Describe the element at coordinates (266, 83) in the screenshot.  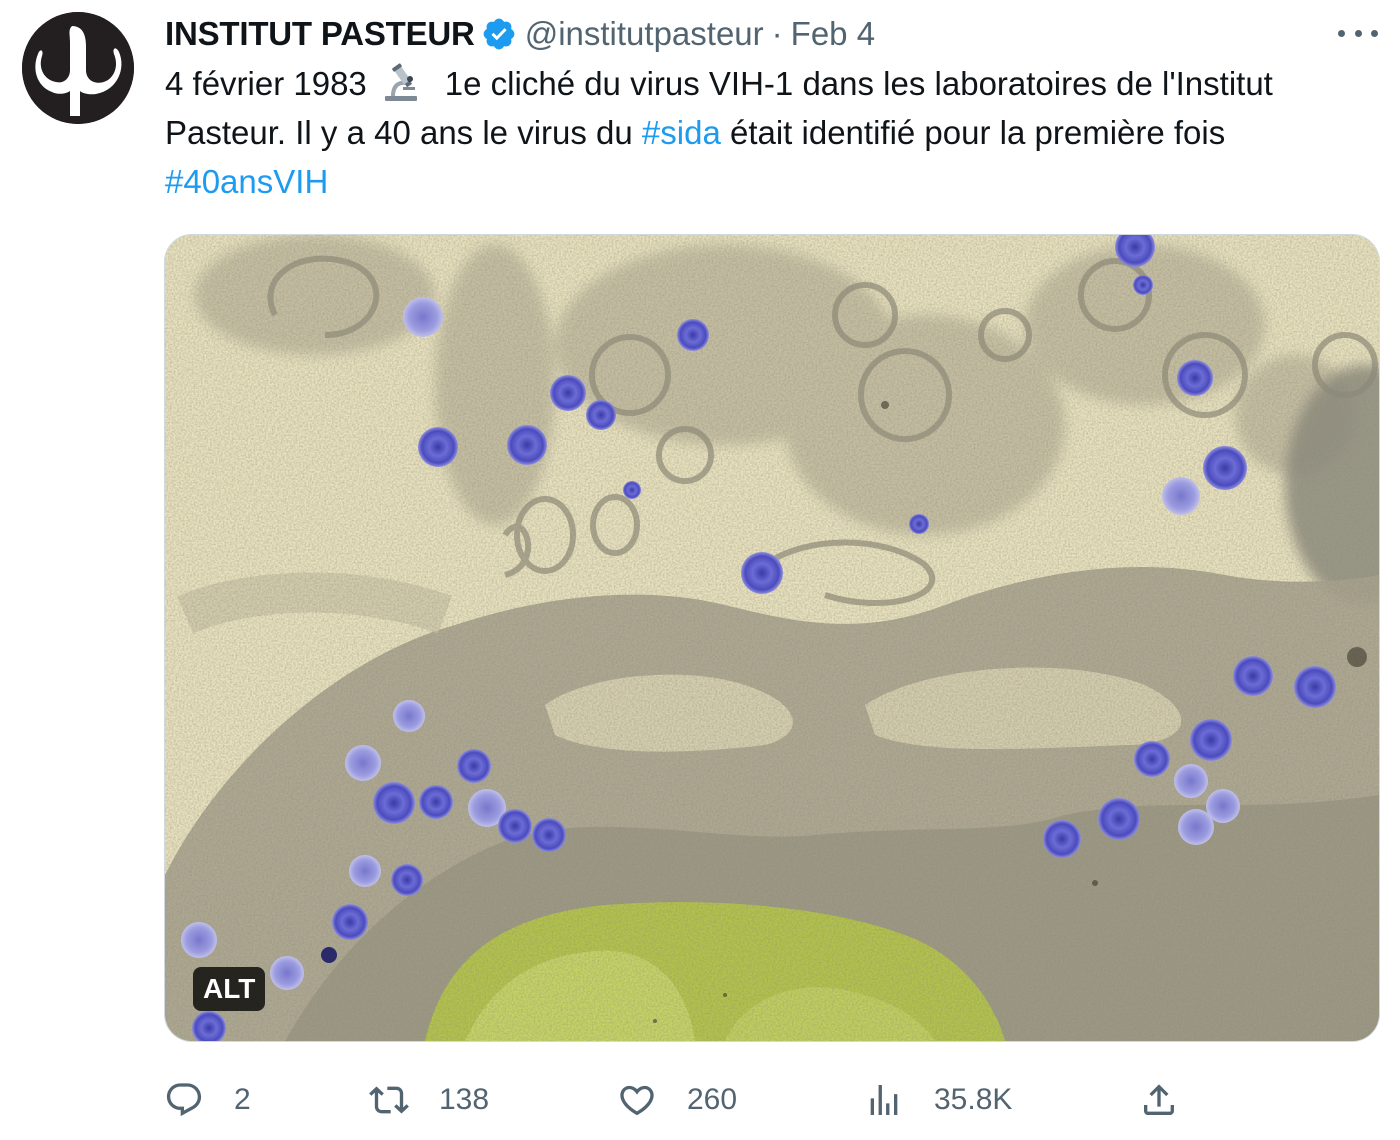
I see `tweet-text-date: 4 février 1983` at that location.